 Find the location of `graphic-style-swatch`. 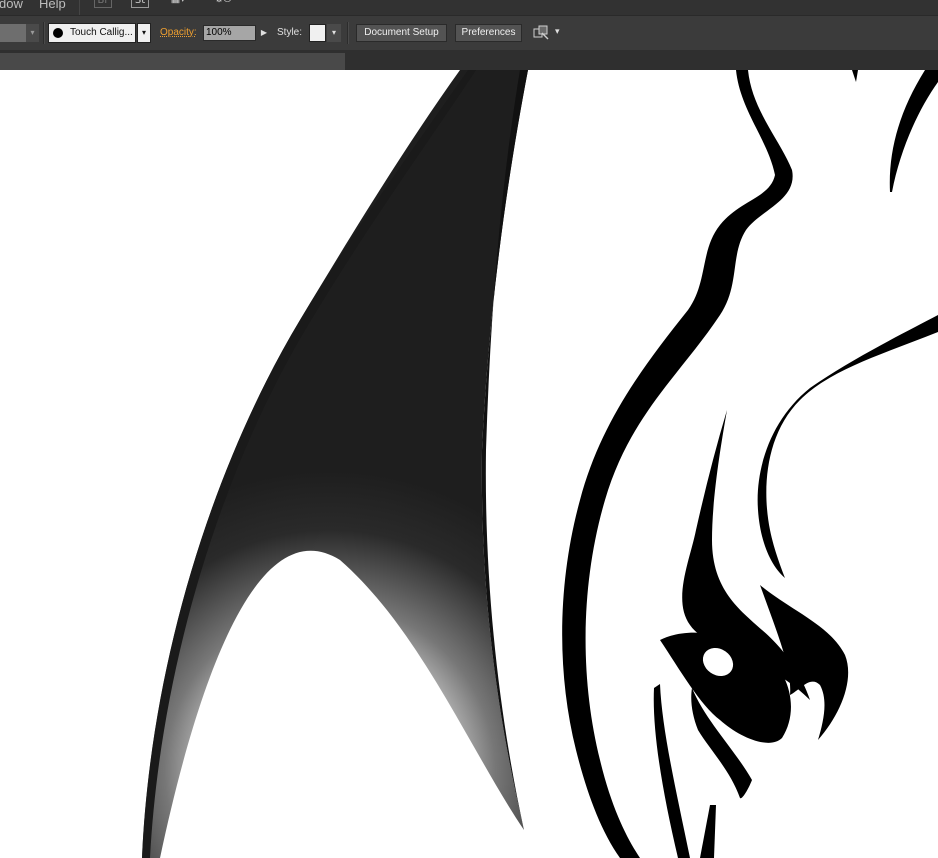

graphic-style-swatch is located at coordinates (317, 33).